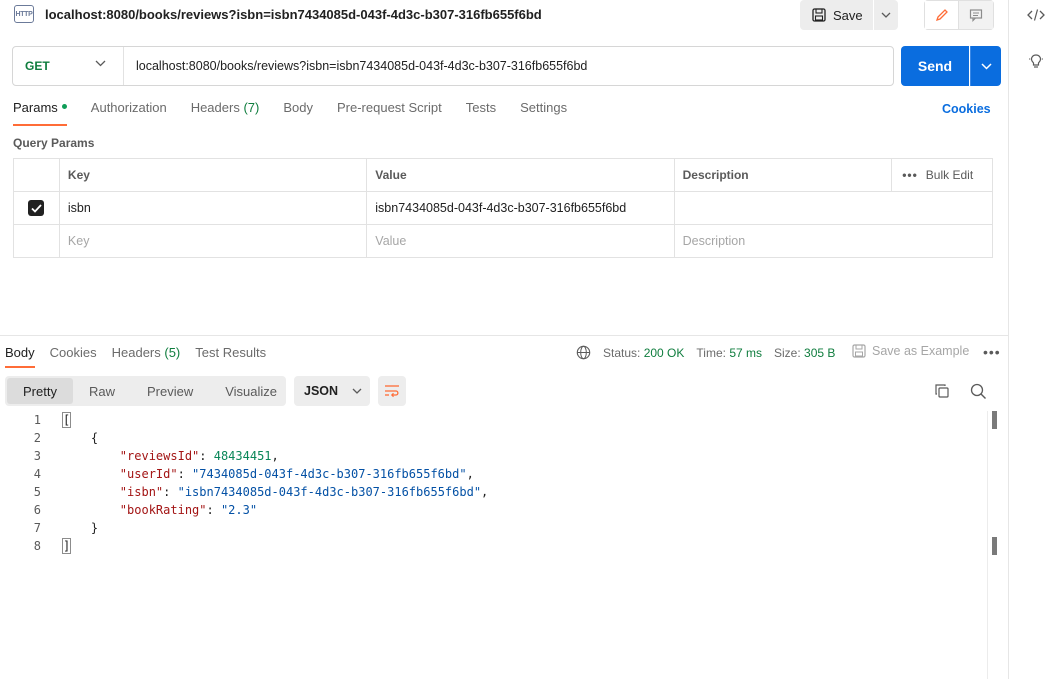 This screenshot has height=679, width=1061. Describe the element at coordinates (37, 66) in the screenshot. I see `method-label: GET` at that location.